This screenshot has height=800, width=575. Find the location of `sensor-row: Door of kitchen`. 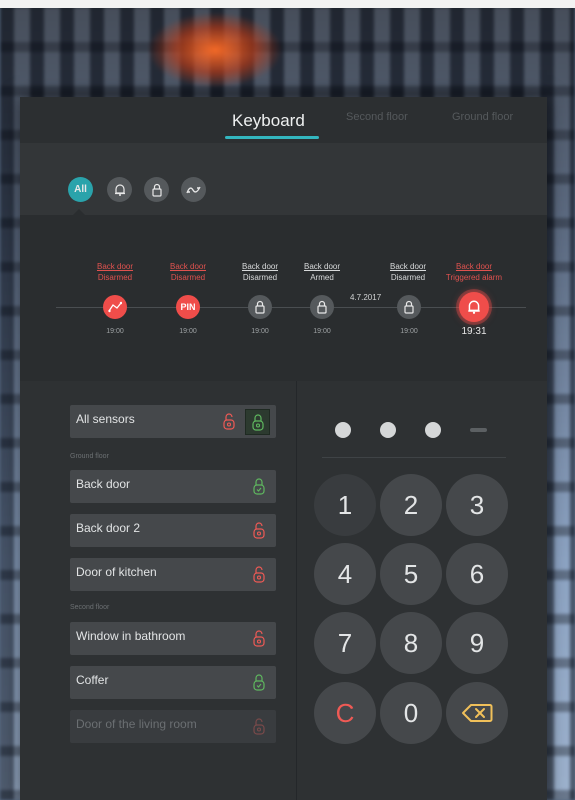

sensor-row: Door of kitchen is located at coordinates (173, 574).